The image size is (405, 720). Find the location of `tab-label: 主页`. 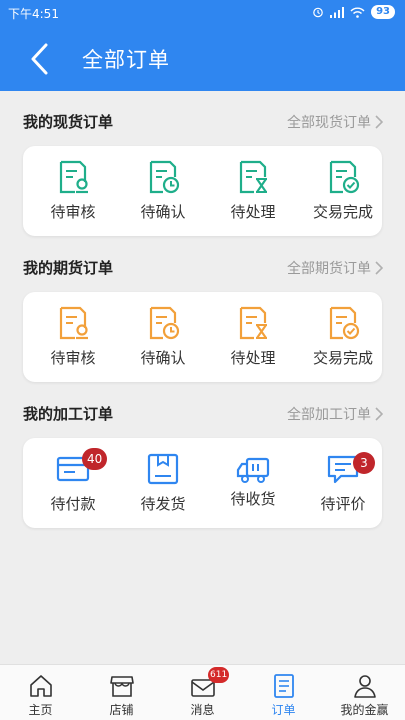

tab-label: 主页 is located at coordinates (40, 710).